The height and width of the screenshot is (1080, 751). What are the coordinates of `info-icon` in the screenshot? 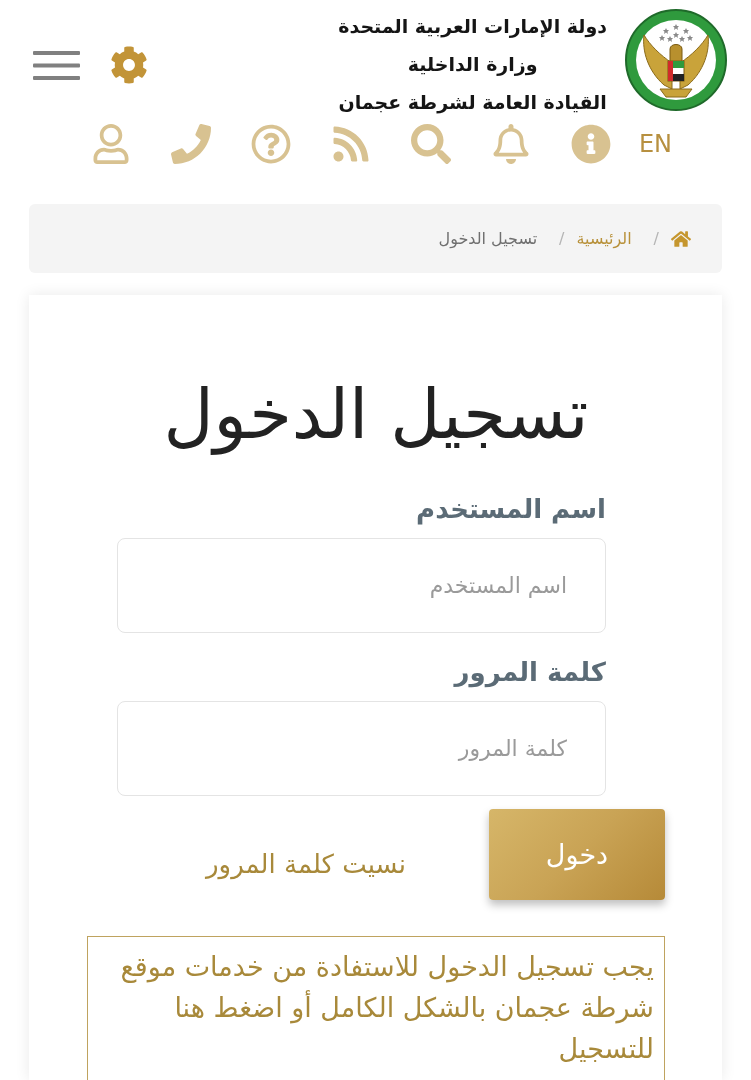 It's located at (590, 144).